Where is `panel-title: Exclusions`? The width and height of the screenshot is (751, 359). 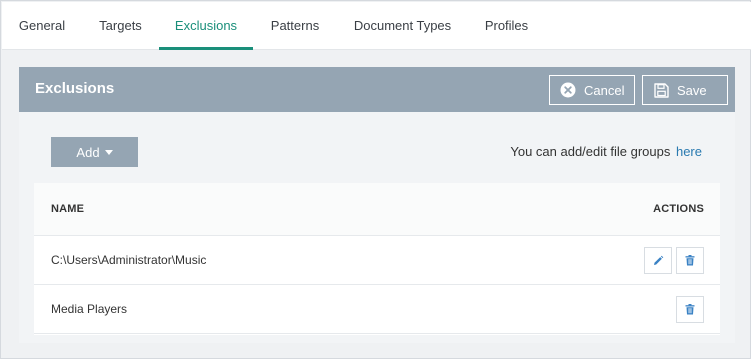 panel-title: Exclusions is located at coordinates (75, 88).